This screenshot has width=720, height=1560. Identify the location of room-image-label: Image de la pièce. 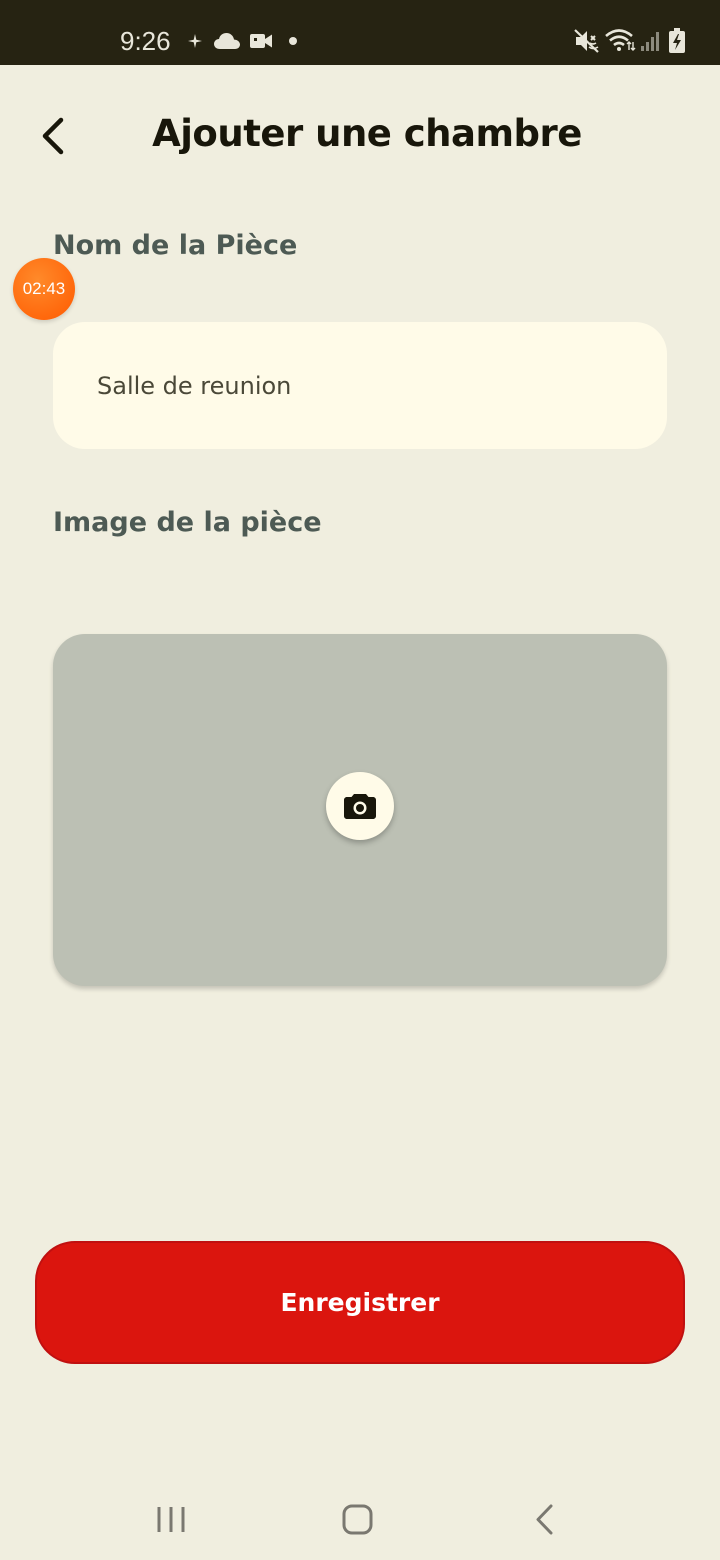
(187, 522).